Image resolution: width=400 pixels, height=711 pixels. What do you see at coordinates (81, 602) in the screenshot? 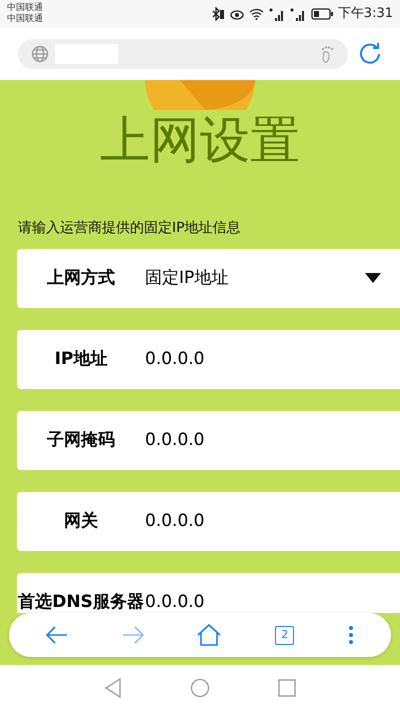
I see `field-label: 首选DNS服务器` at bounding box center [81, 602].